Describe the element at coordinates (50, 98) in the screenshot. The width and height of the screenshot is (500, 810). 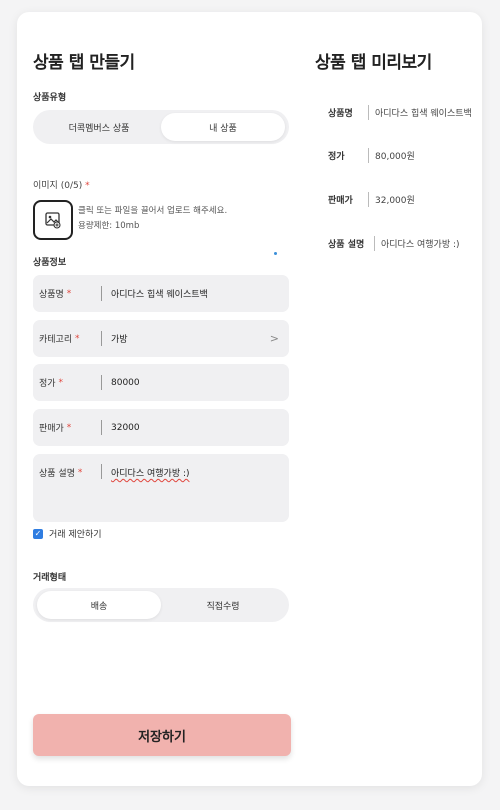
I see `product-type-label: 상품유형` at that location.